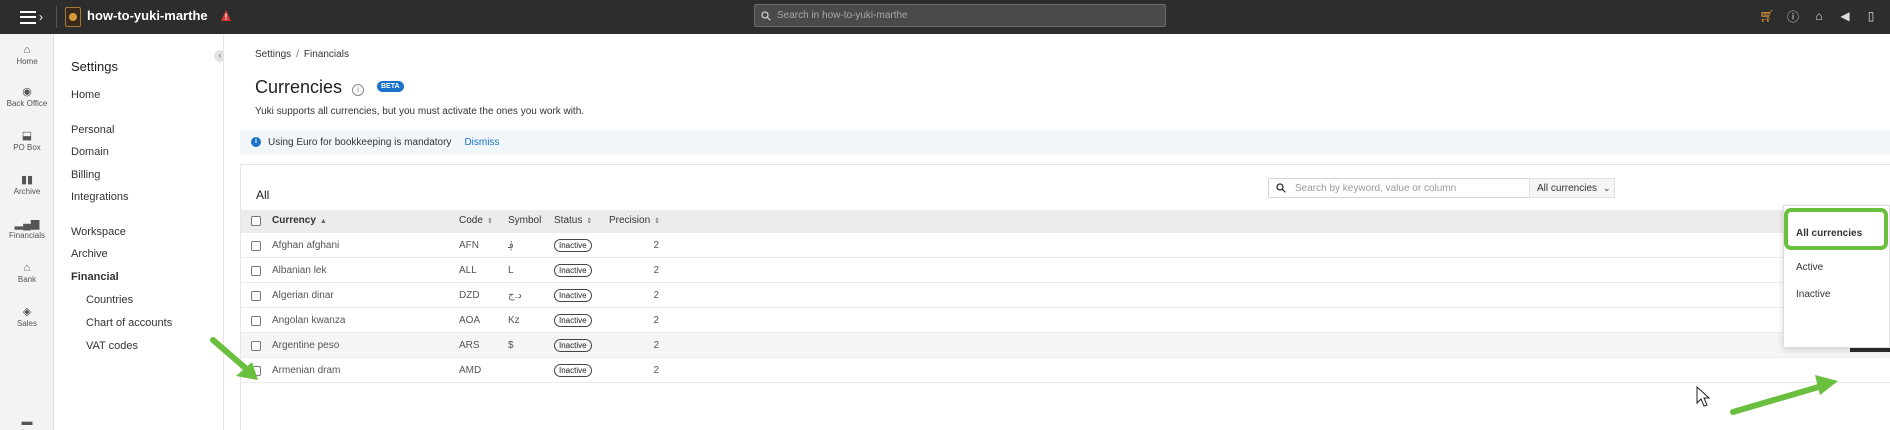 Image resolution: width=1890 pixels, height=430 pixels. What do you see at coordinates (27, 267) in the screenshot?
I see `bank-icon: ⌂` at bounding box center [27, 267].